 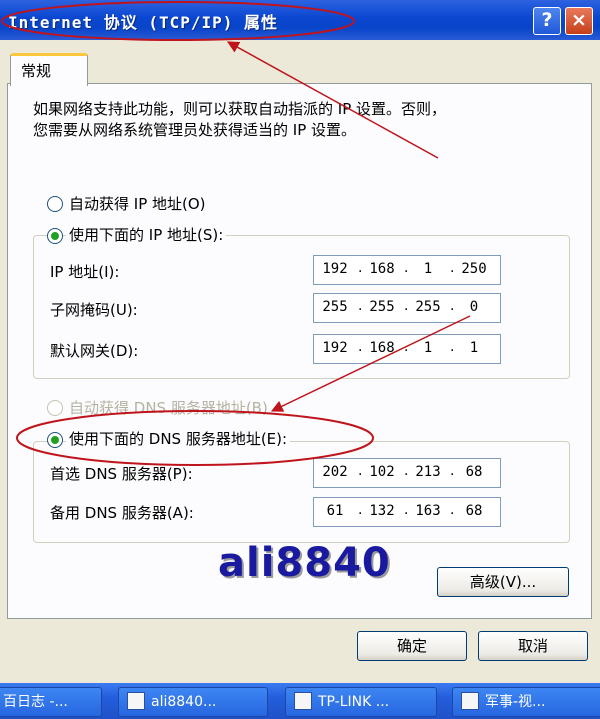 What do you see at coordinates (428, 472) in the screenshot?
I see `ip-octet: 213` at bounding box center [428, 472].